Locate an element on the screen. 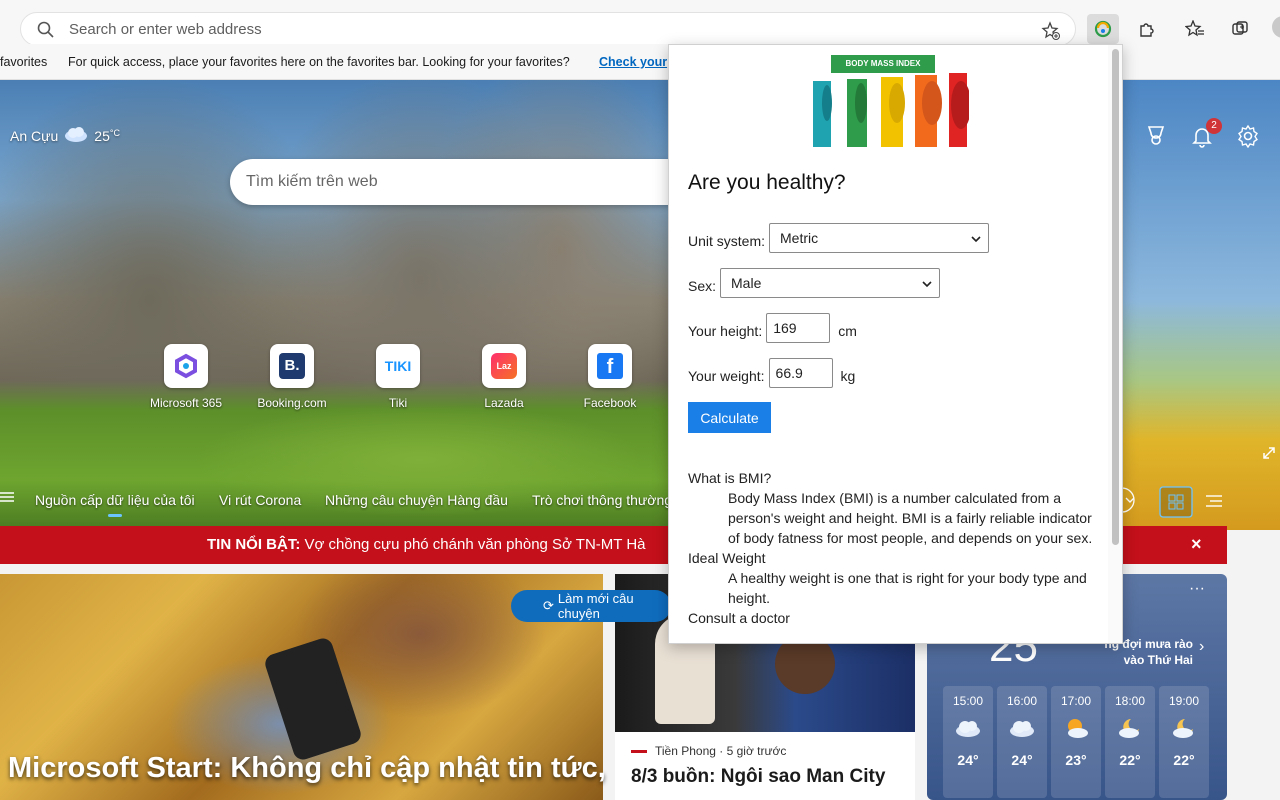  news-source: Tiền Phong · 5 giờ trước is located at coordinates (721, 751).